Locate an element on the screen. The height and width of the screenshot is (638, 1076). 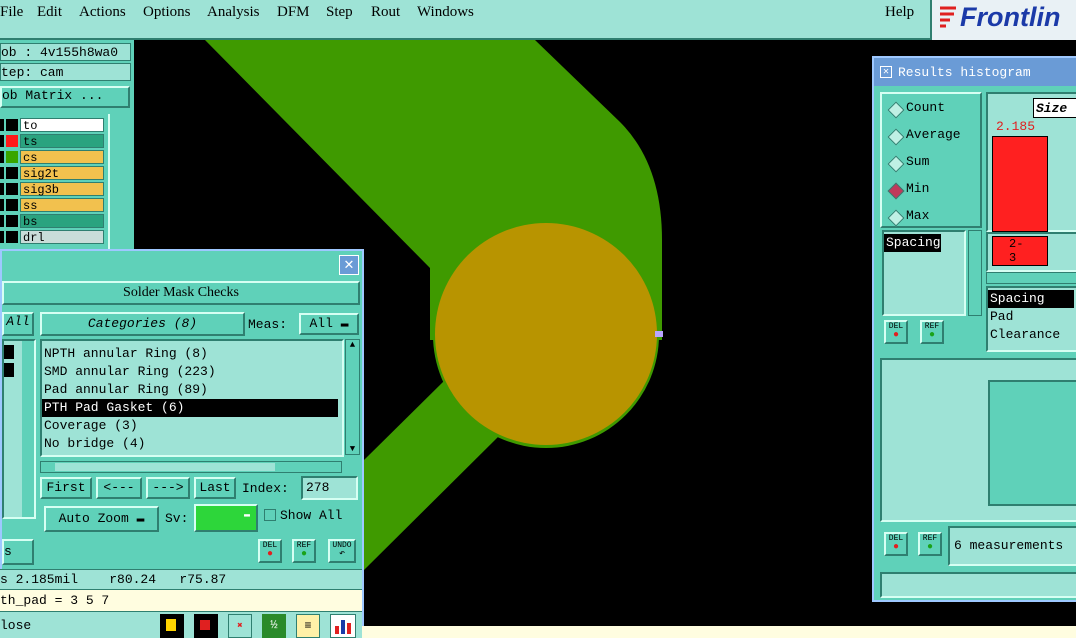
layer-name: ss is located at coordinates (62, 205).